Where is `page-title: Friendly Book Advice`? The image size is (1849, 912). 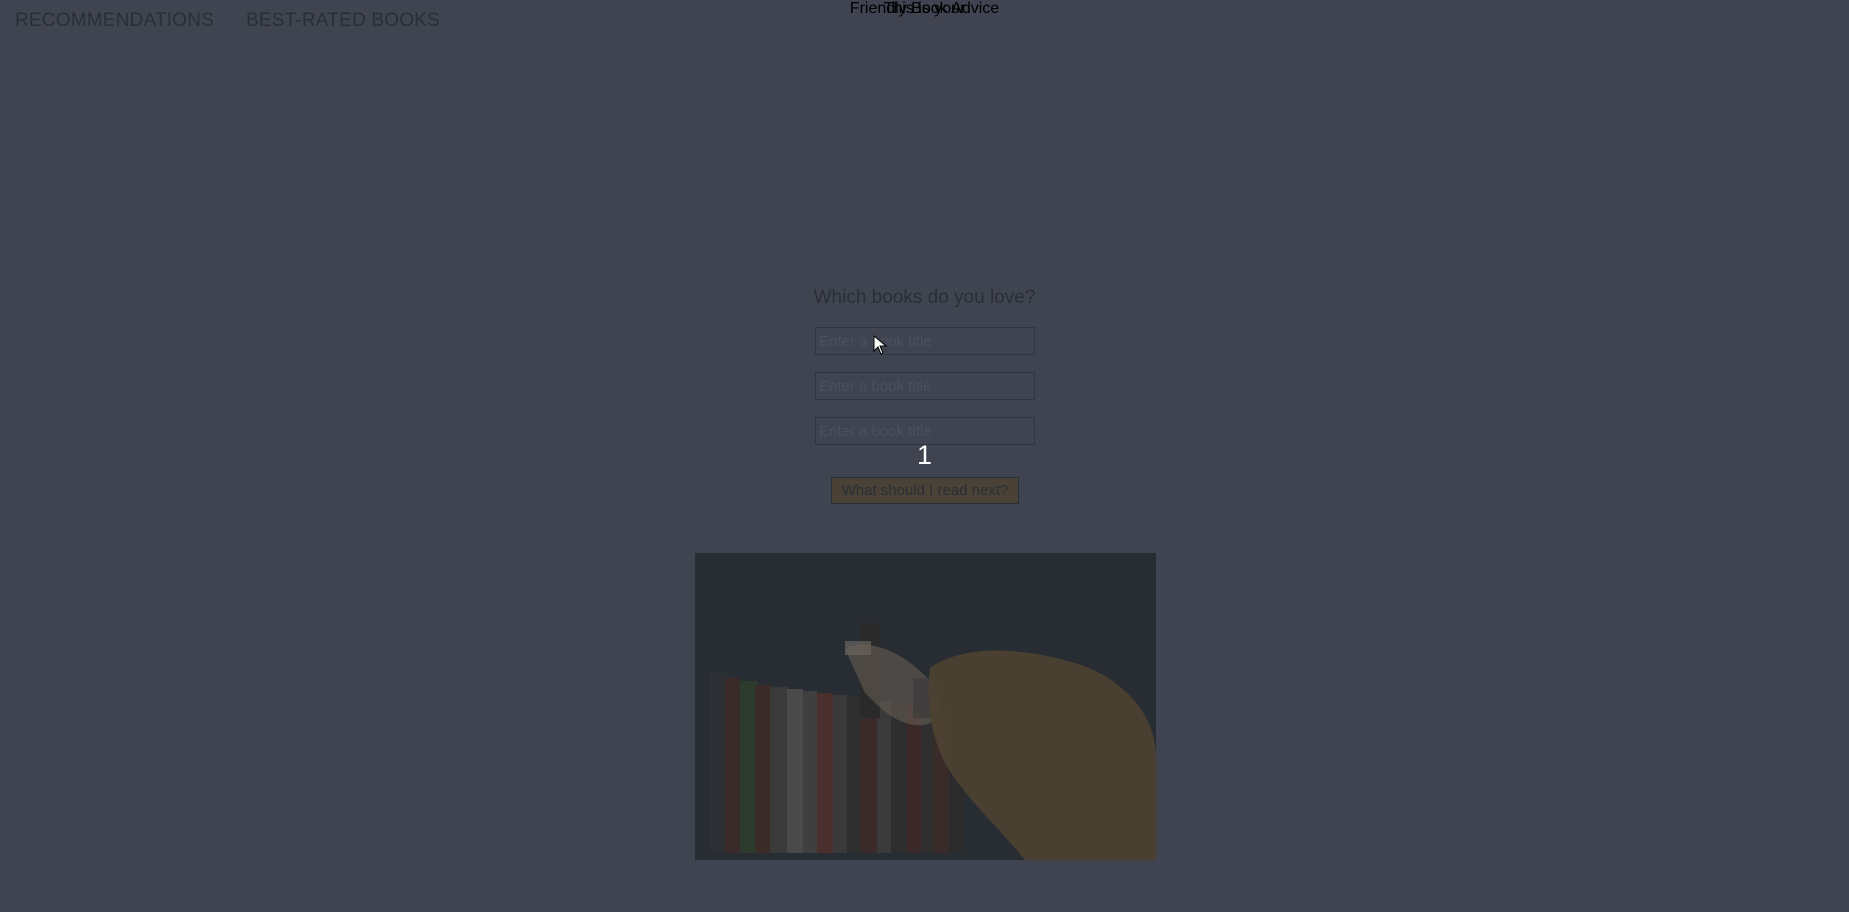 page-title: Friendly Book Advice is located at coordinates (924, 8).